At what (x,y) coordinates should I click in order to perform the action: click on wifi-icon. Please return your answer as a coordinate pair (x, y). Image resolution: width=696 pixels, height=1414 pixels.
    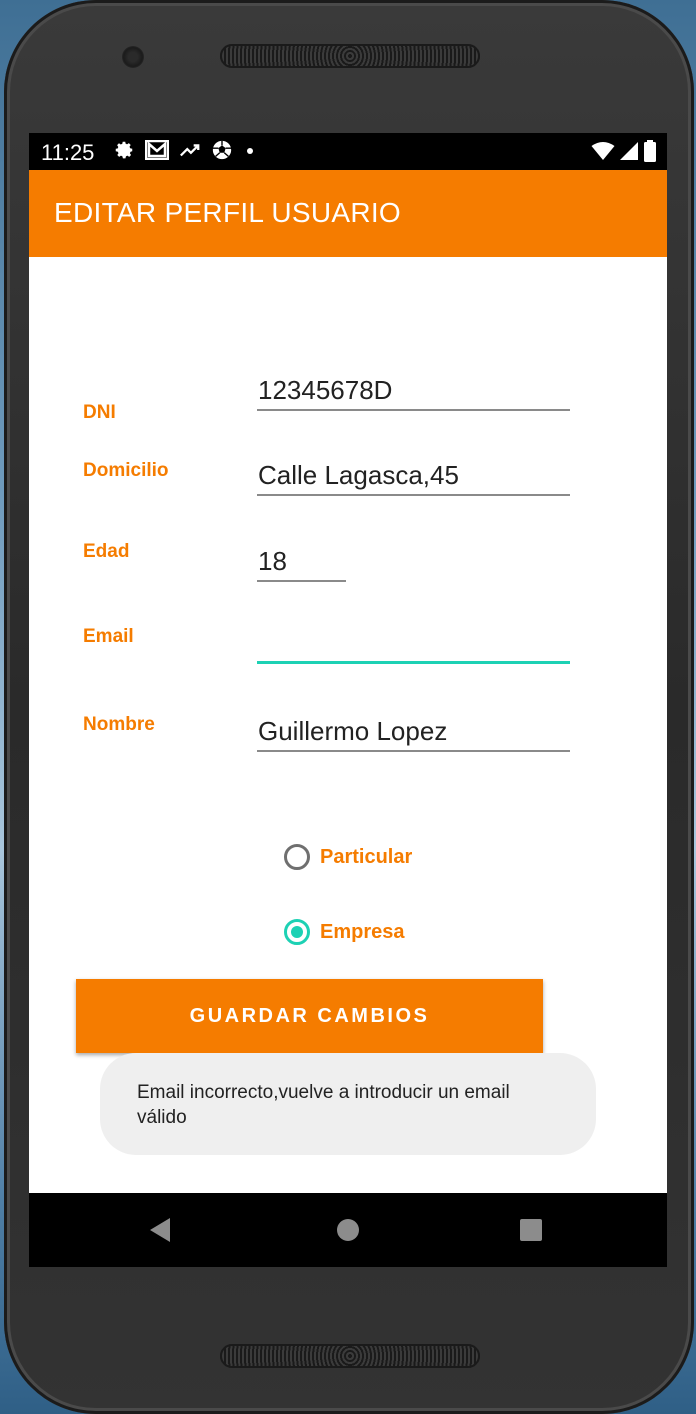
    Looking at the image, I should click on (603, 151).